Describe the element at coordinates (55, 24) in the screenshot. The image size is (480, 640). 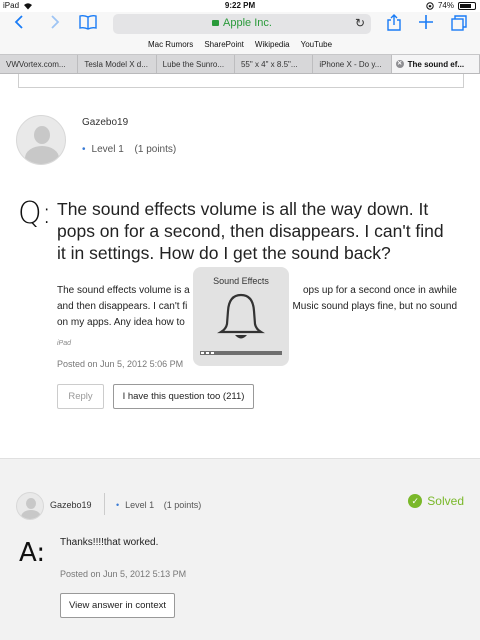
I see `forward-icon` at that location.